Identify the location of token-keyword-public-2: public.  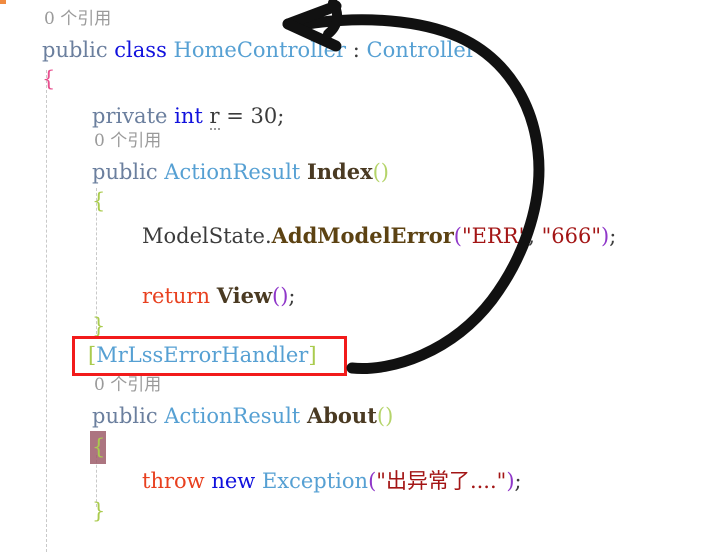
(125, 172).